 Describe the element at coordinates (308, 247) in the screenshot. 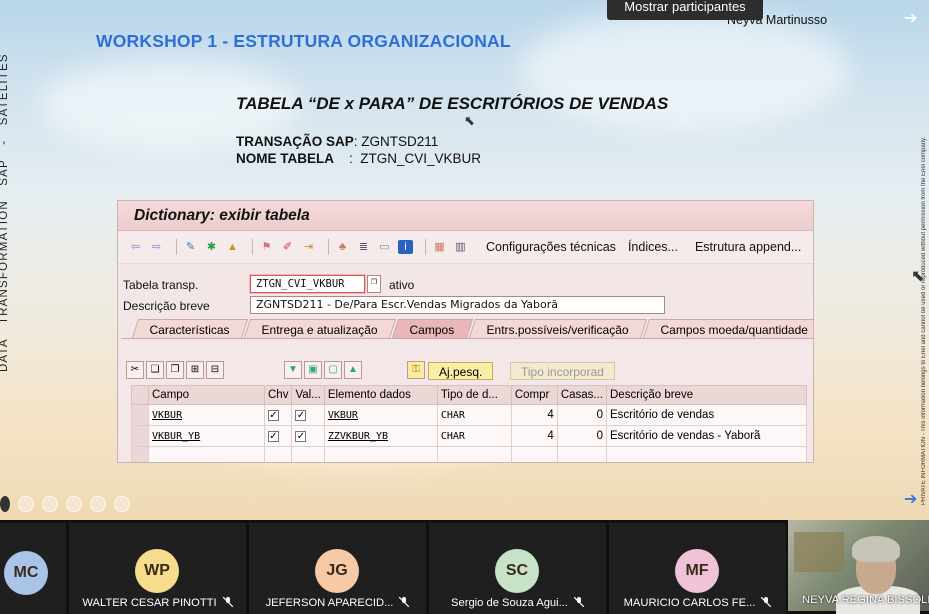

I see `transport-icon: ⇥` at that location.